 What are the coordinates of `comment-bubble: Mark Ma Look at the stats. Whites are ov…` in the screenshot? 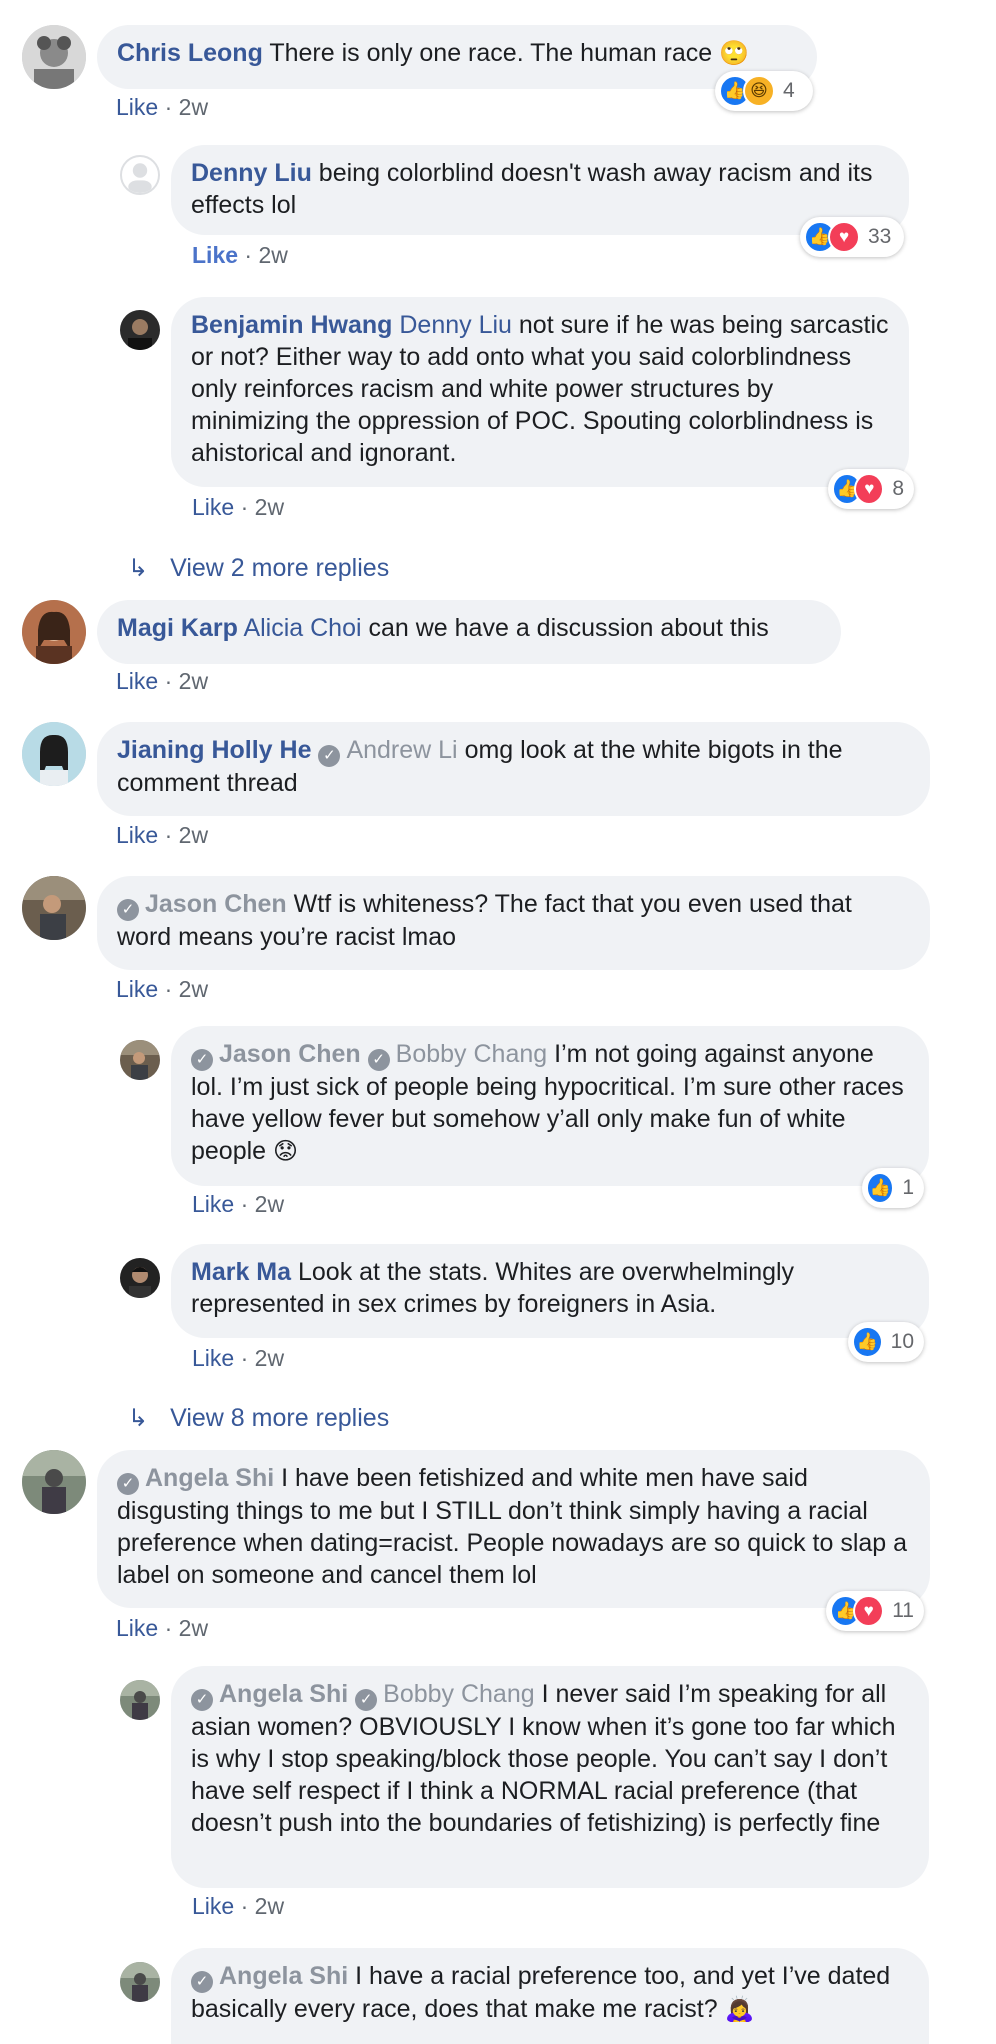 It's located at (550, 1291).